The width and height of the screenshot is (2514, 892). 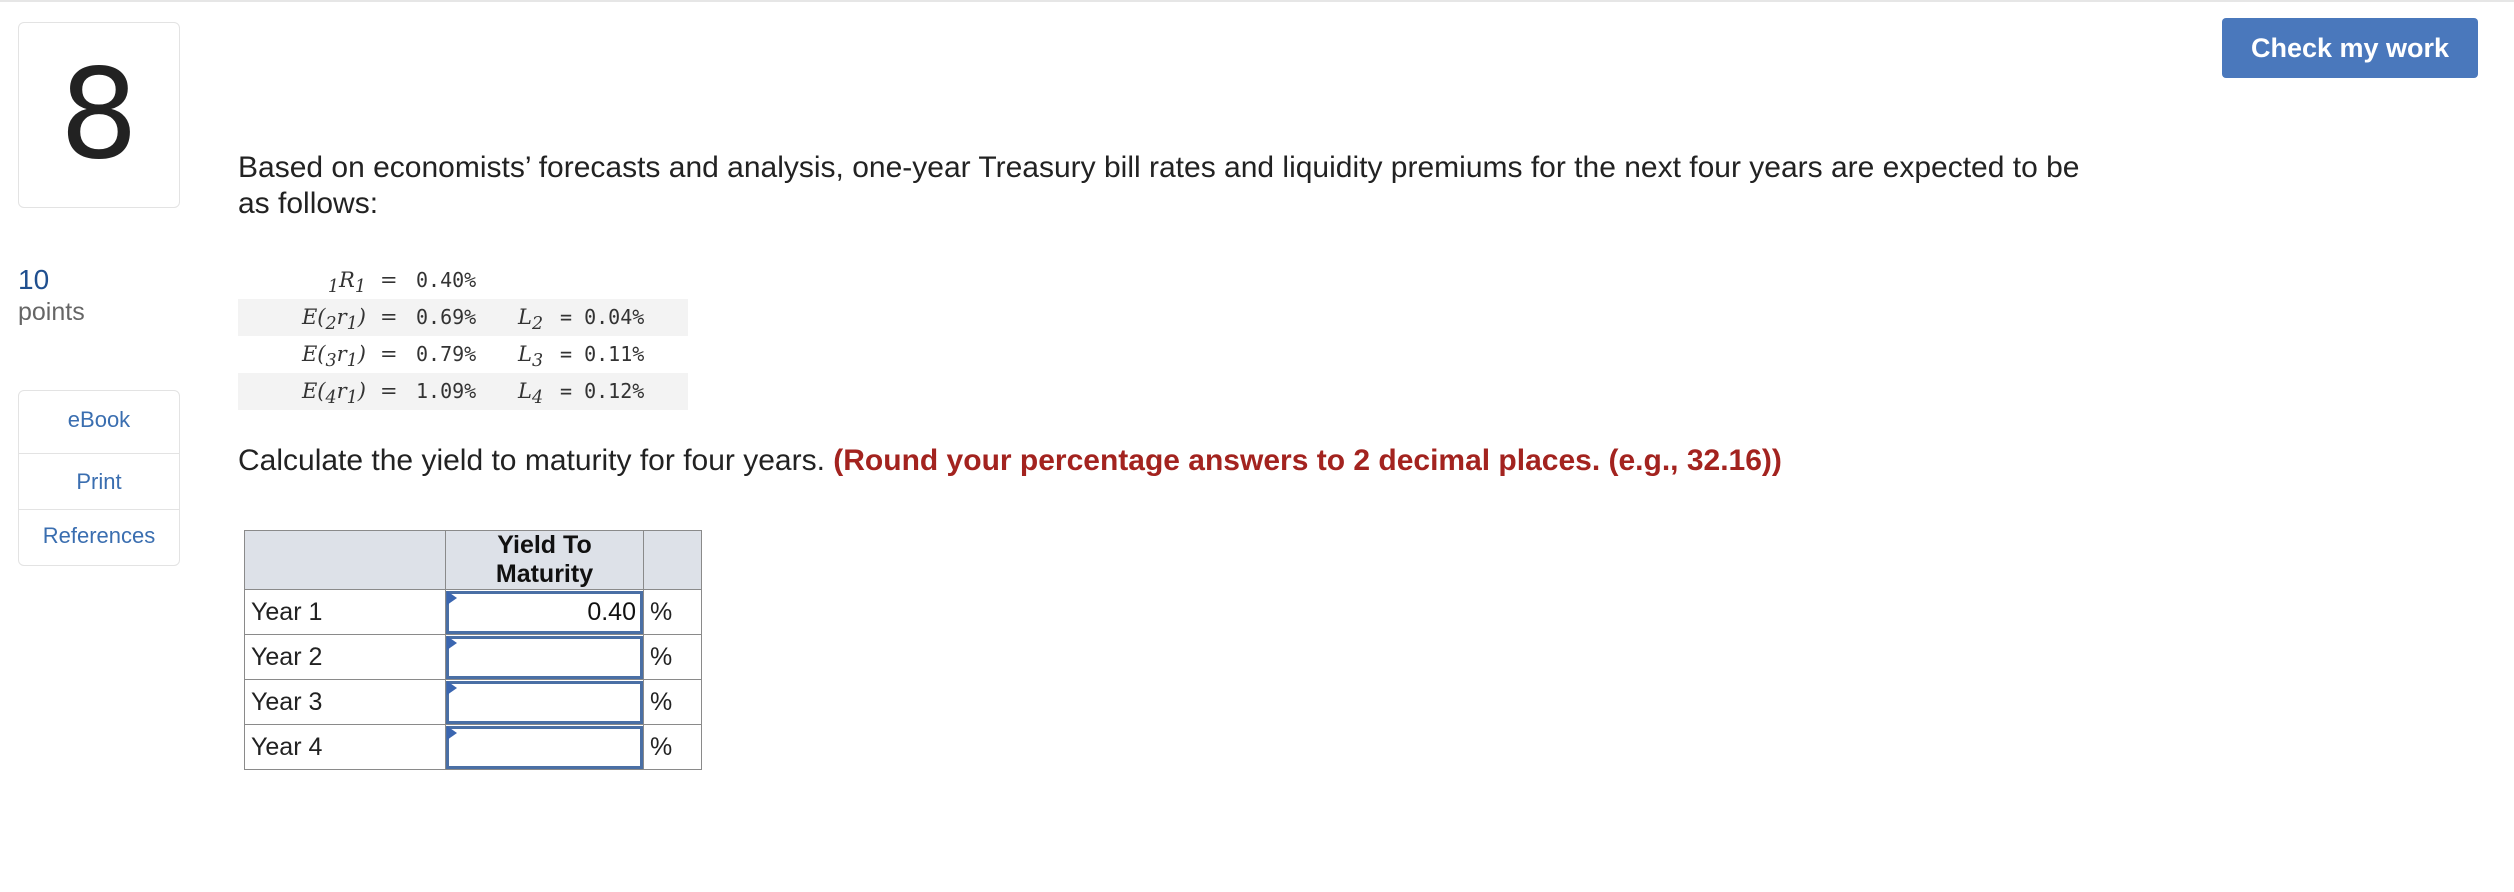 What do you see at coordinates (1257, 1) in the screenshot?
I see `top-divider` at bounding box center [1257, 1].